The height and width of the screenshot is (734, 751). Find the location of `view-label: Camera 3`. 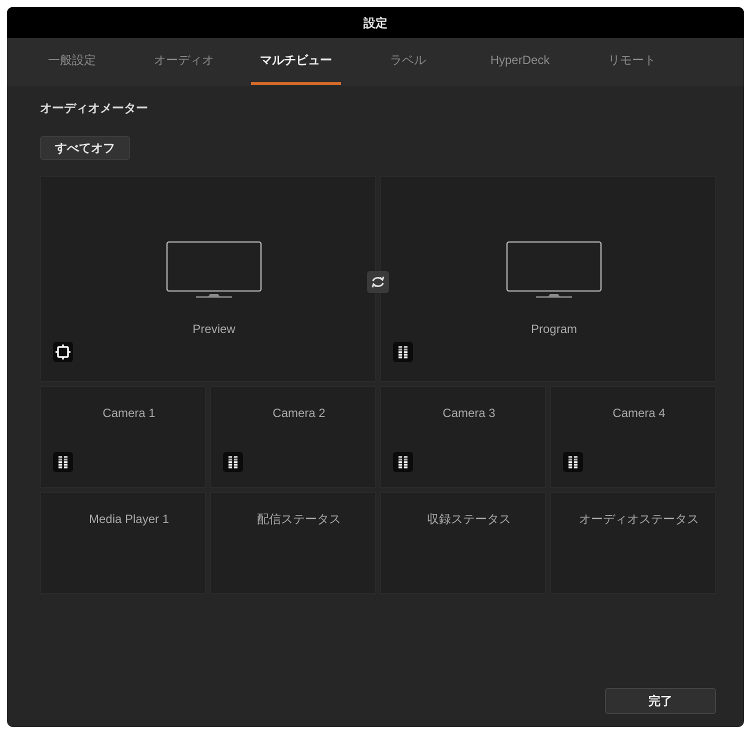

view-label: Camera 3 is located at coordinates (469, 413).